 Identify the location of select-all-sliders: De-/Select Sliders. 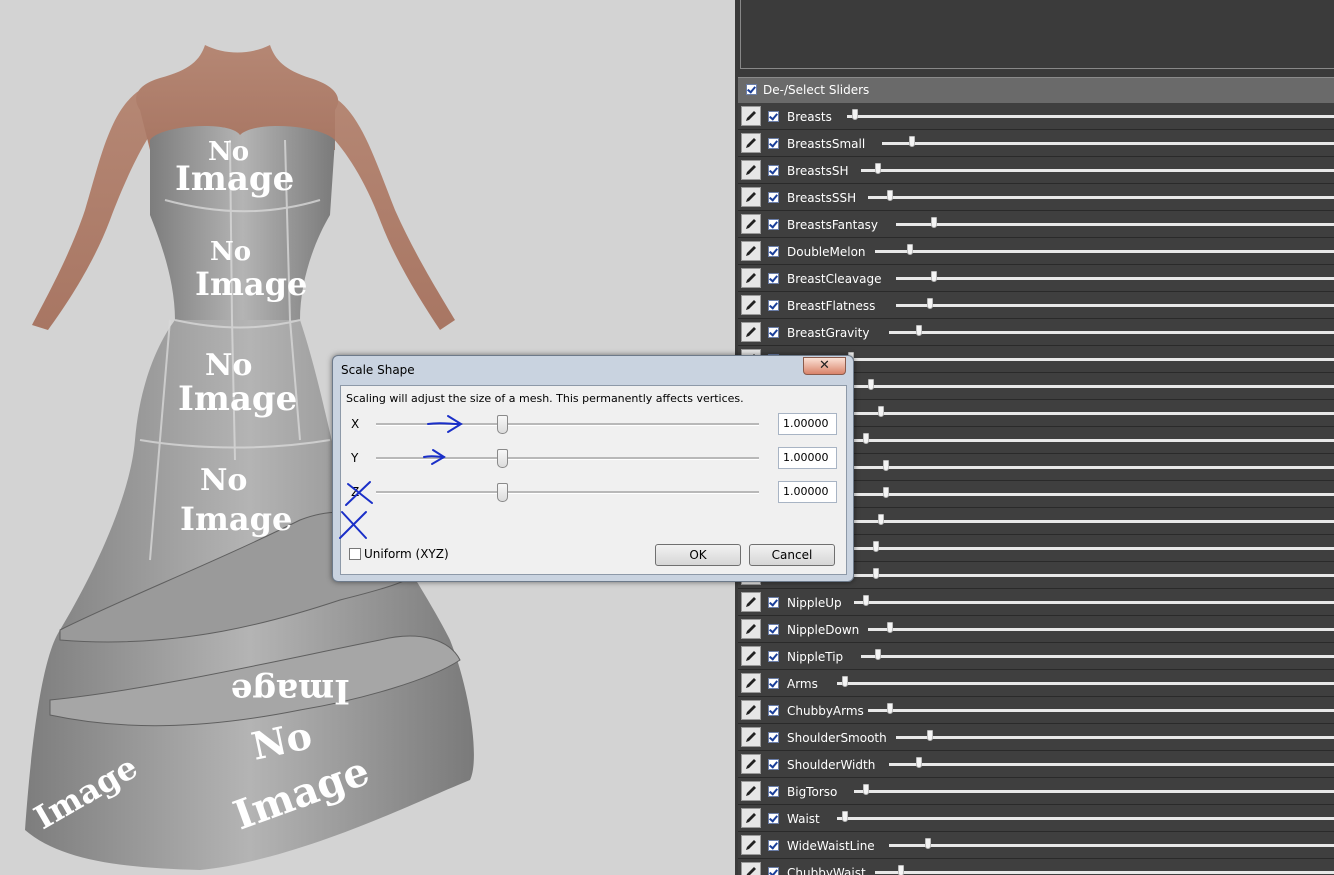
(1036, 90).